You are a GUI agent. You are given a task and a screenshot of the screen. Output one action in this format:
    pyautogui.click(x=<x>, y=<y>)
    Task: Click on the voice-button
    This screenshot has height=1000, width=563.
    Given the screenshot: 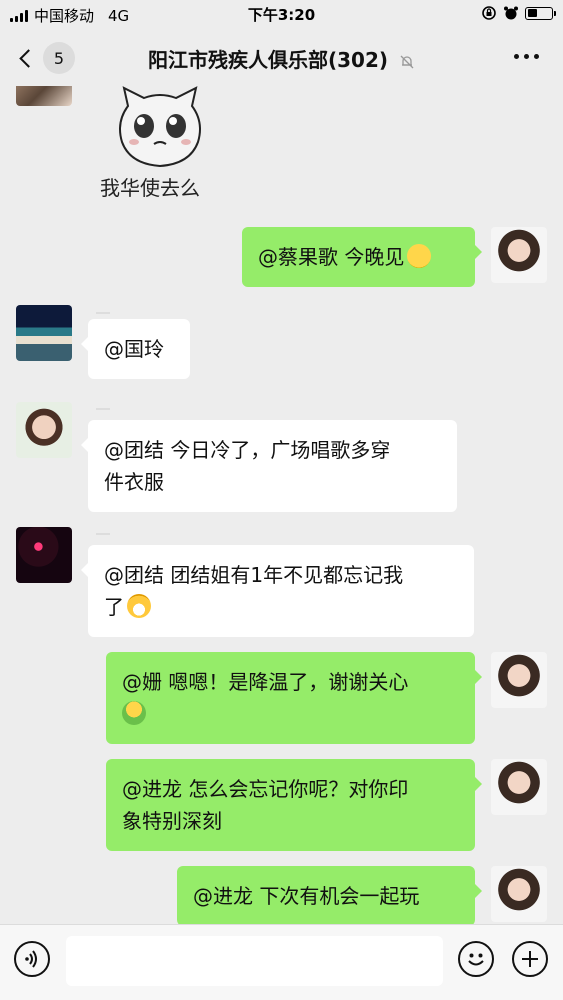 What is the action you would take?
    pyautogui.click(x=32, y=959)
    